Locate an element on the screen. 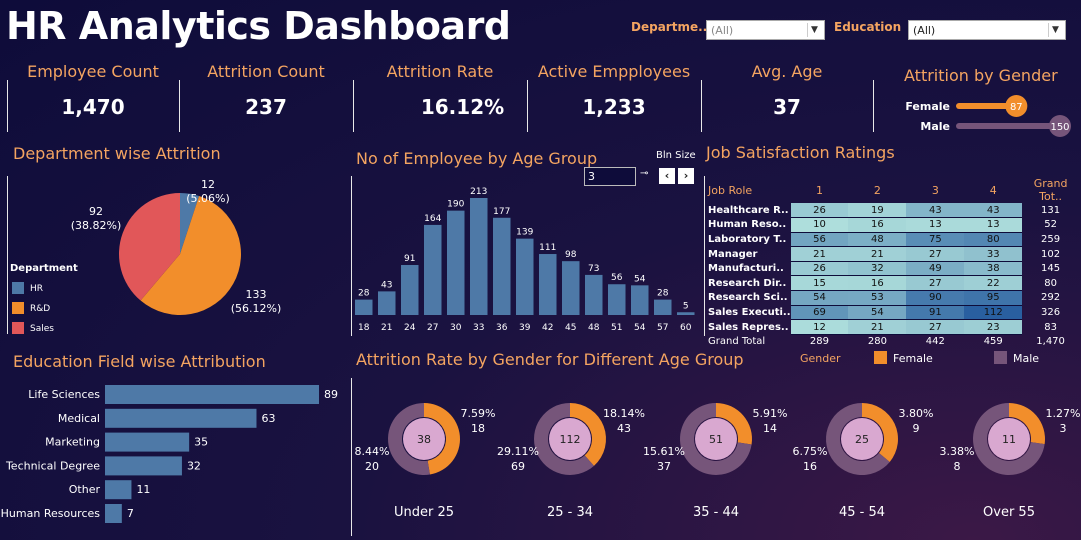  grand-total-row: Grand Total 289 280 442 459 1,470 is located at coordinates (892, 341).